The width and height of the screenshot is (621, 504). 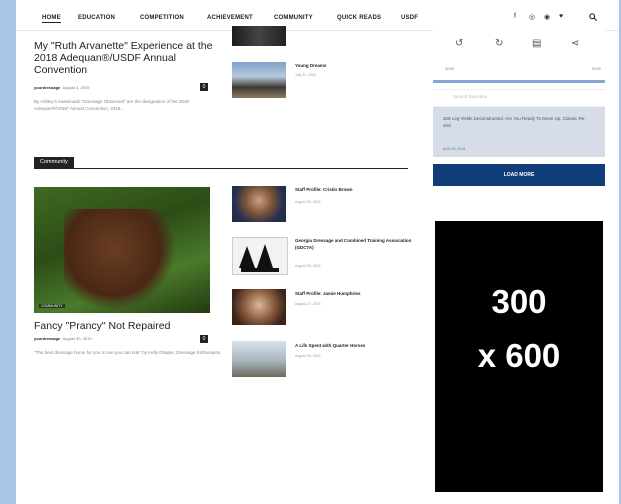 What do you see at coordinates (499, 43) in the screenshot?
I see `forward-icon: ↻` at bounding box center [499, 43].